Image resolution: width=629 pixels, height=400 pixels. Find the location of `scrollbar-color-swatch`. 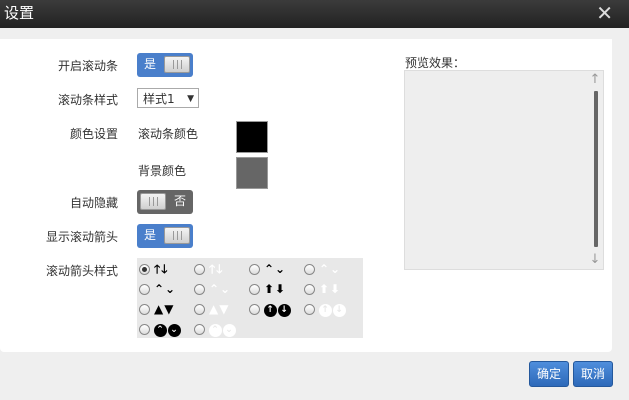

scrollbar-color-swatch is located at coordinates (252, 137).